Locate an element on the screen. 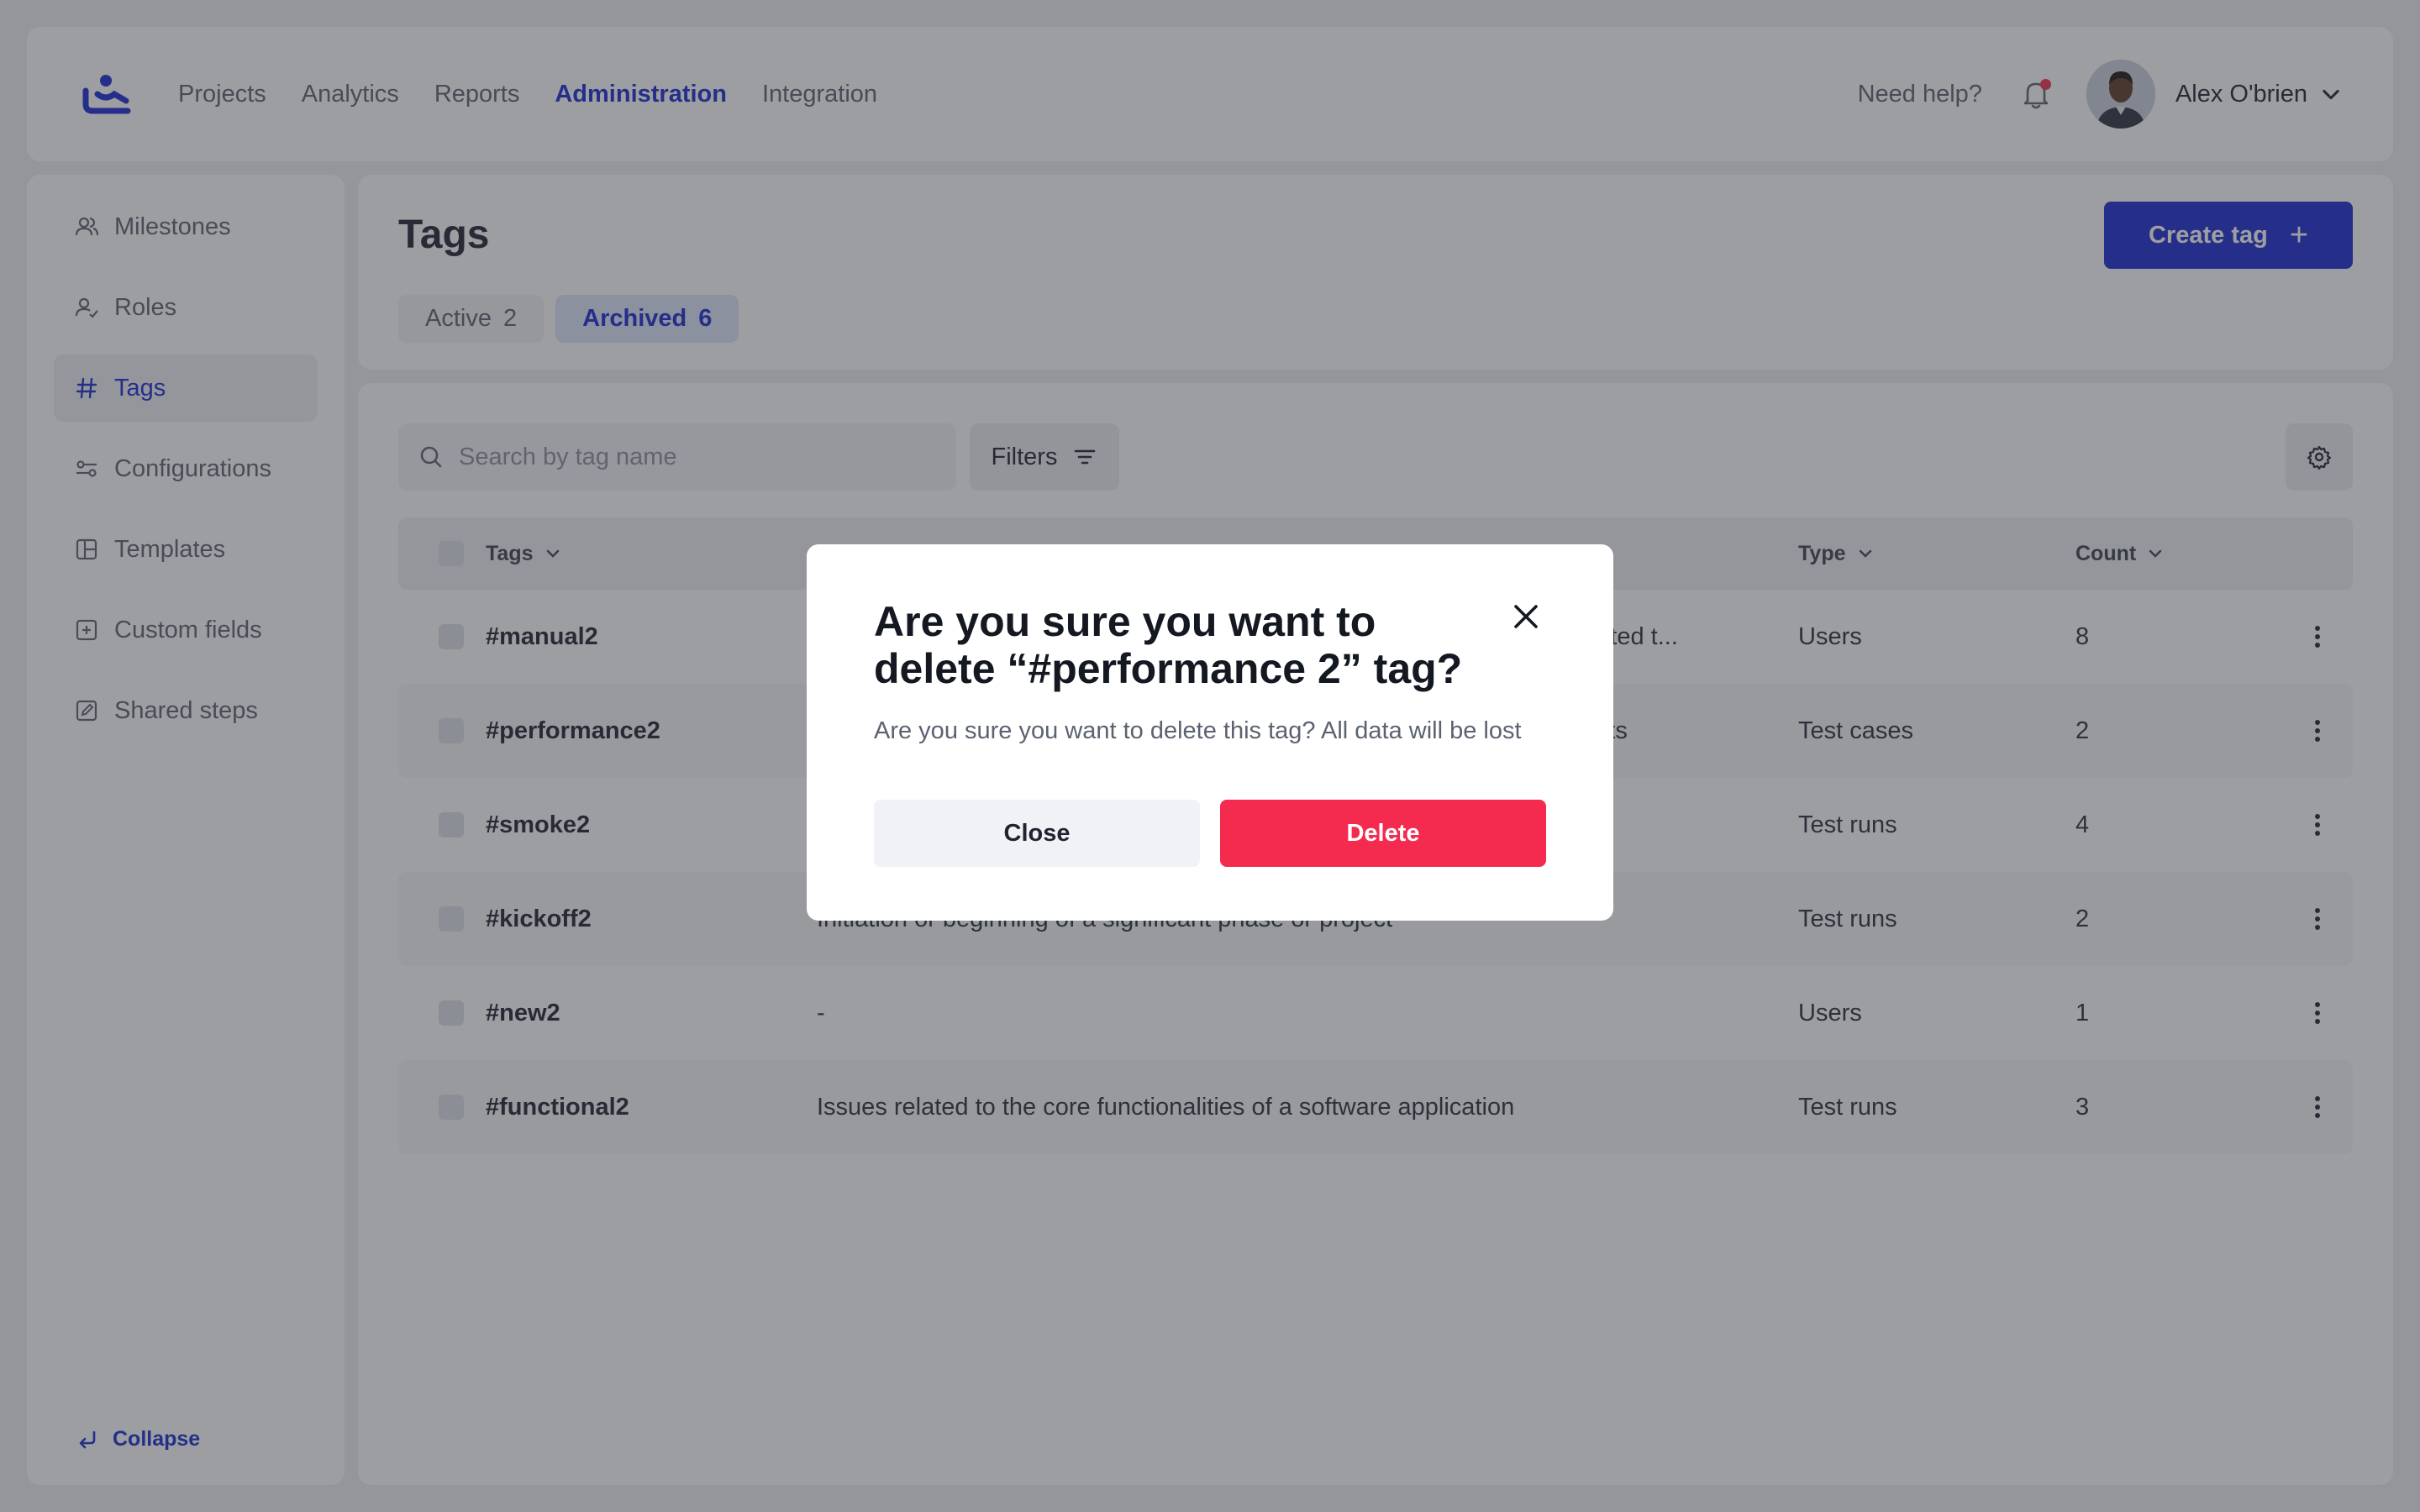 The image size is (2420, 1512). dialog-actions: Close Delete is located at coordinates (1210, 833).